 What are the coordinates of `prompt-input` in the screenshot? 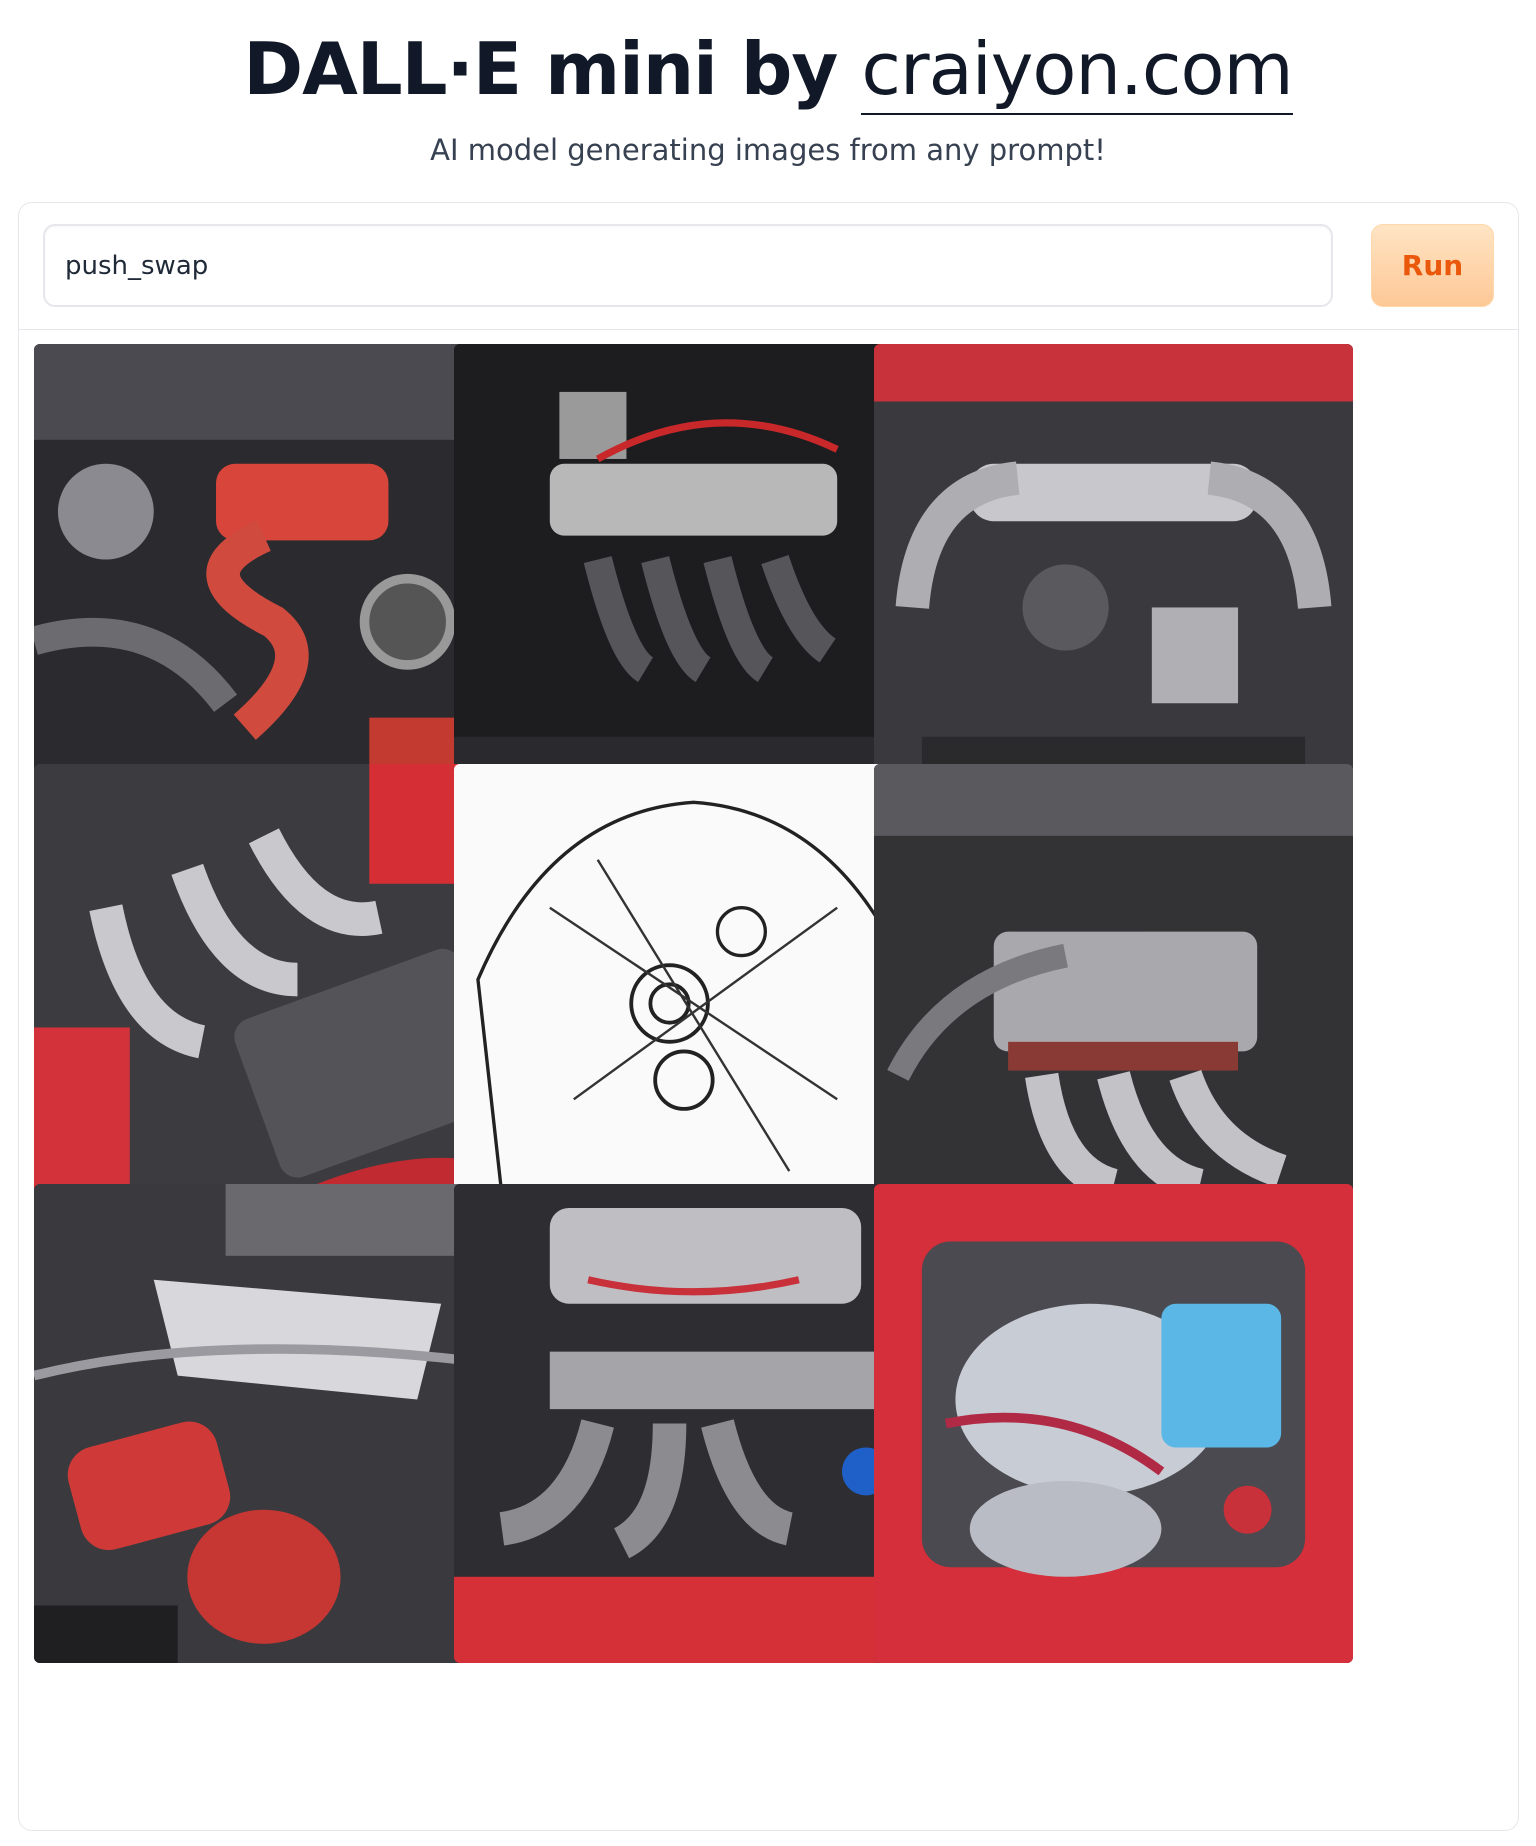 It's located at (688, 265).